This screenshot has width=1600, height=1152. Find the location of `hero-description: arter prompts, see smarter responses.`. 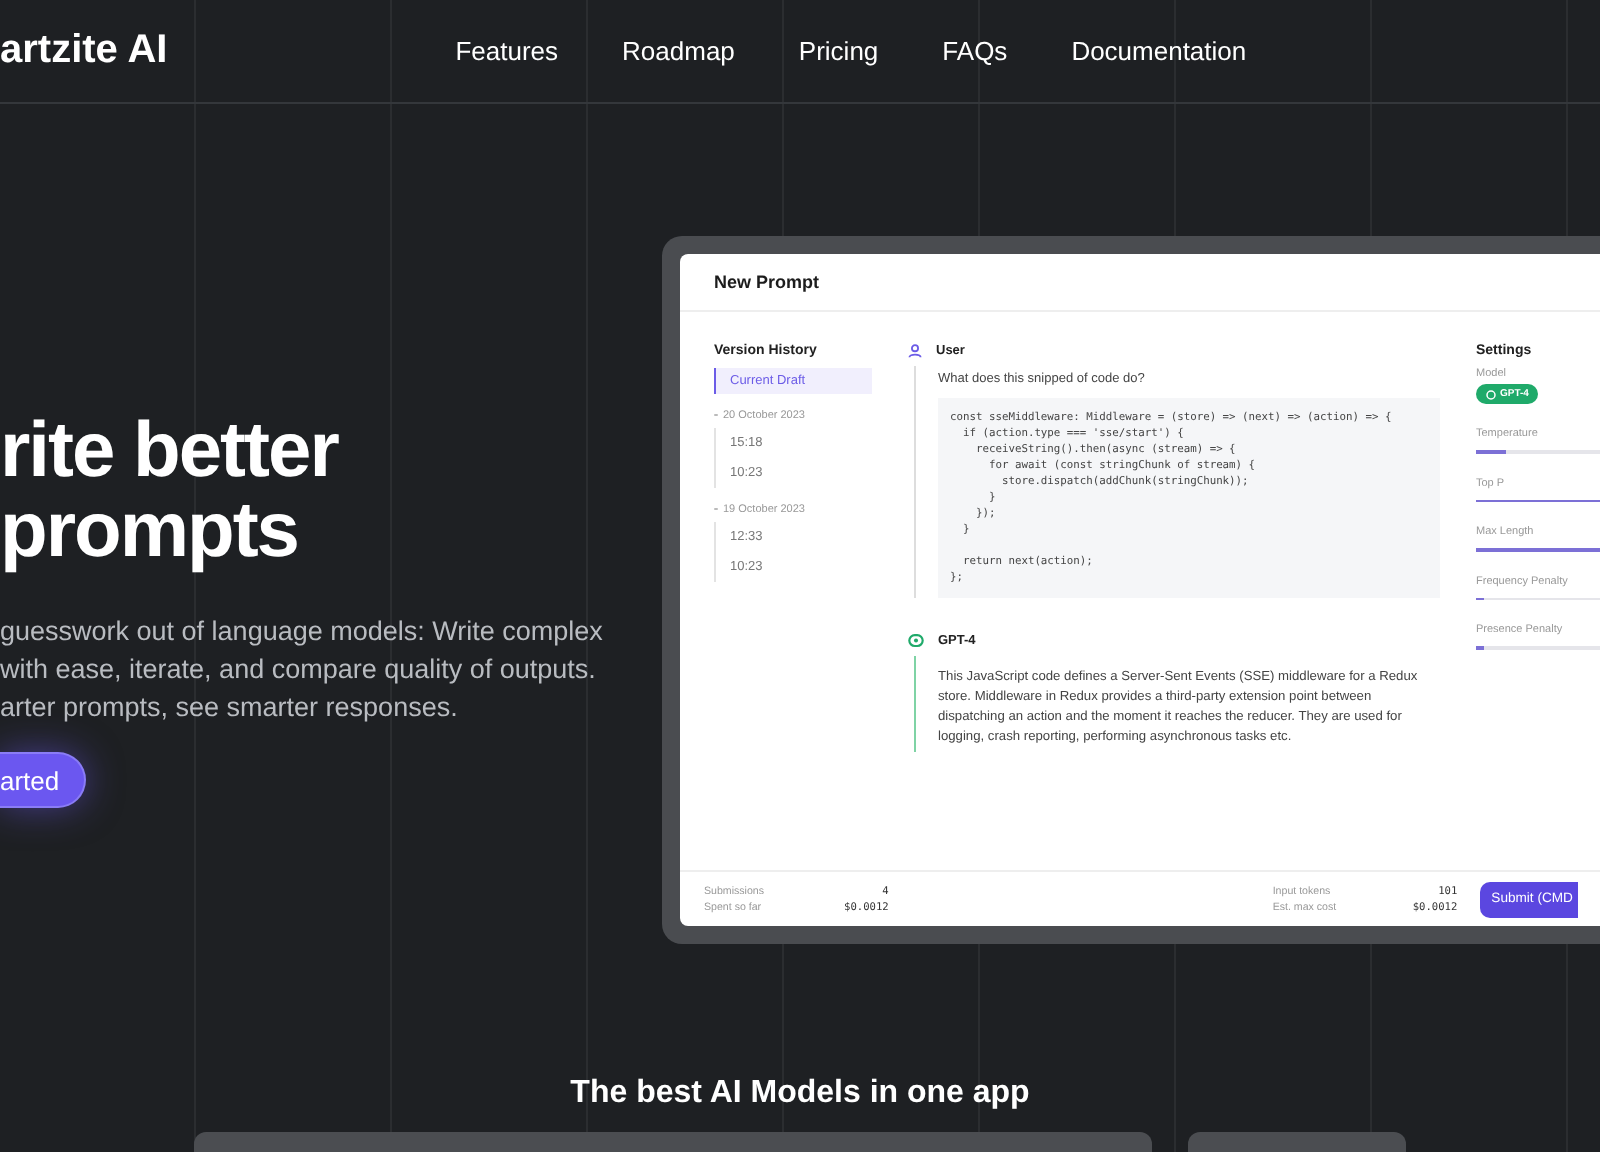

hero-description: arter prompts, see smarter responses. is located at coordinates (230, 708).